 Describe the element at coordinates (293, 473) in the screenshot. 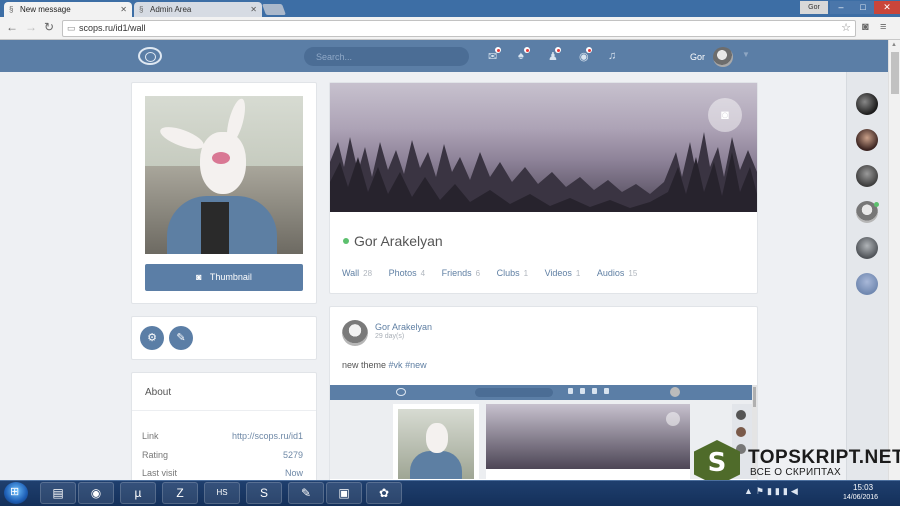

I see `about-last-visit-value: Now` at that location.